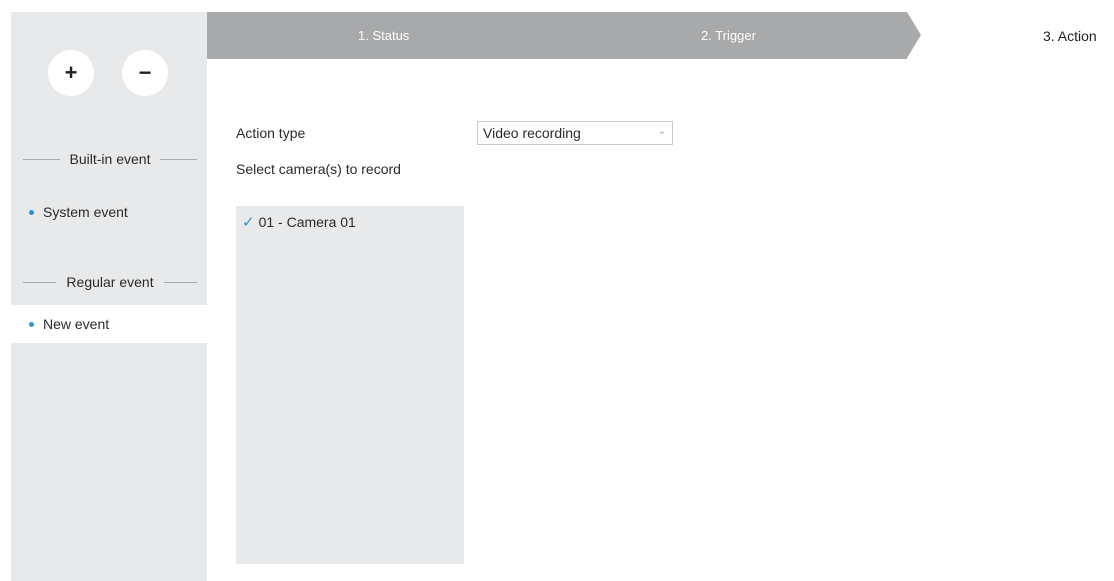  I want to click on sidebar-item-label: New event, so click(76, 324).